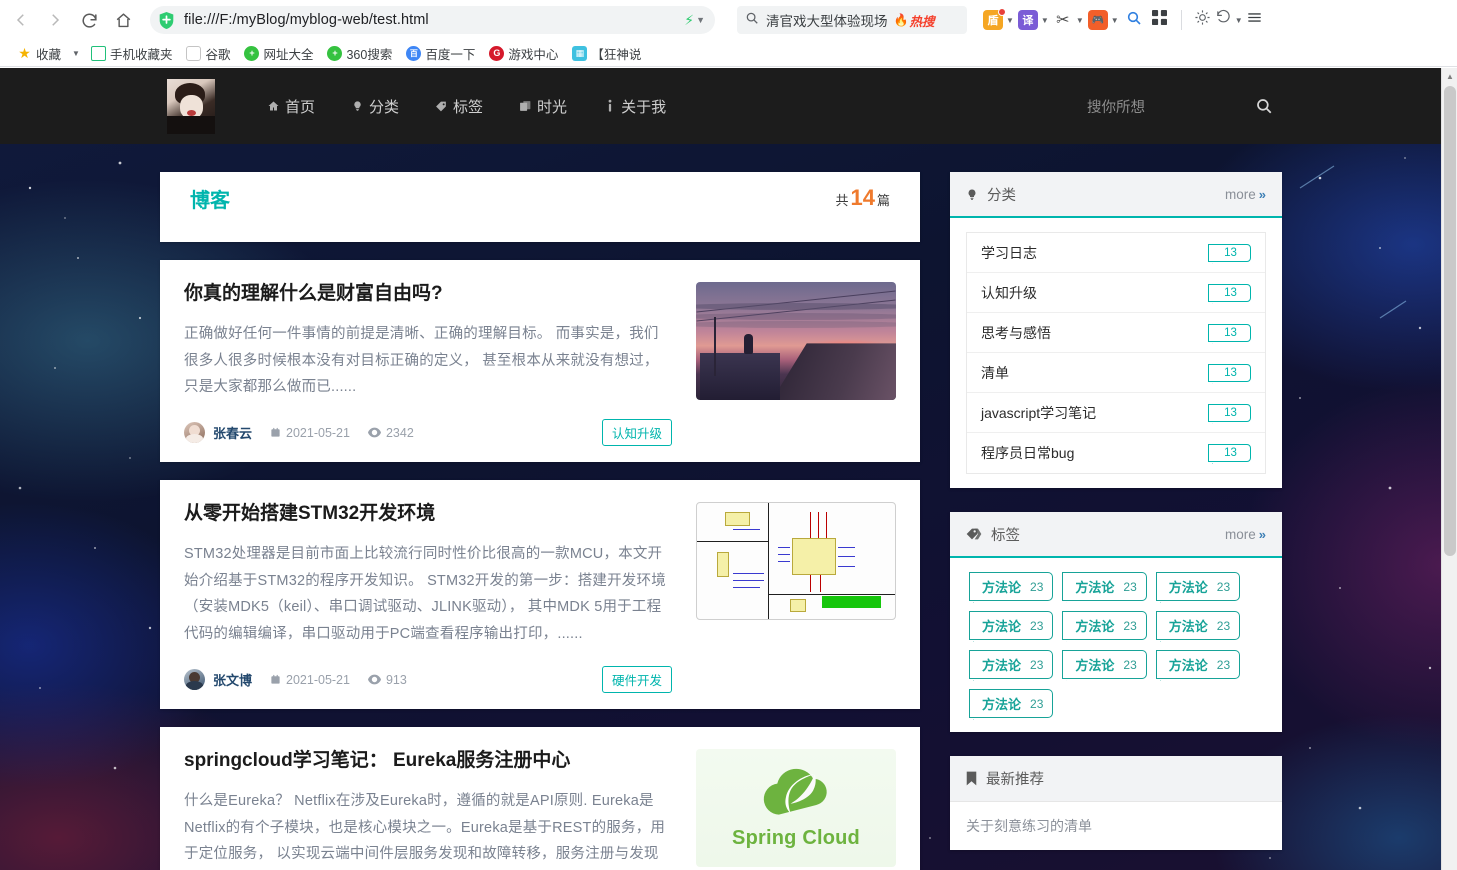  I want to click on toolbar-search-box: 清官戏大型体验现场 🔥 热搜, so click(852, 20).